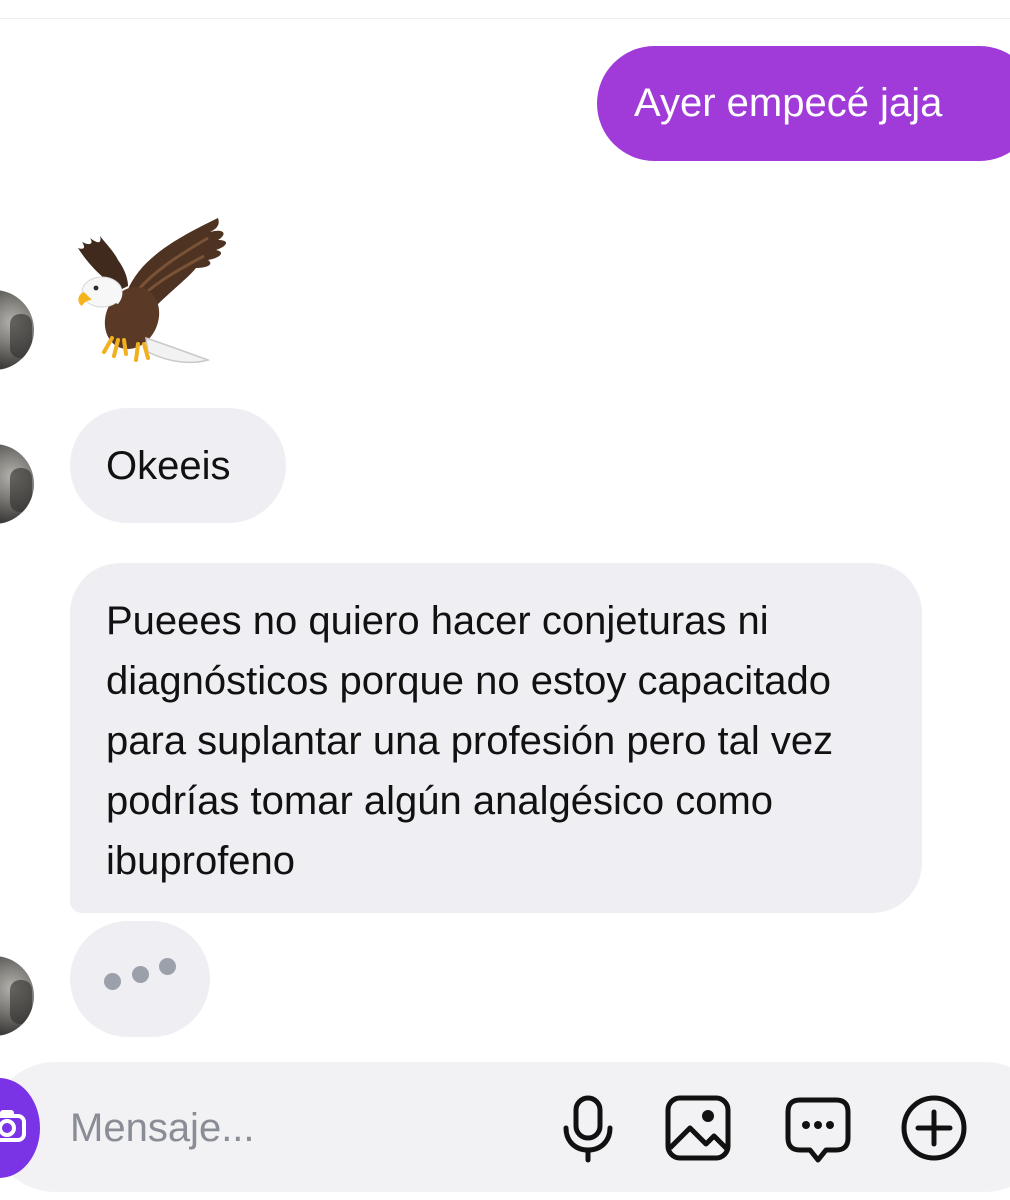 The image size is (1010, 1200). Describe the element at coordinates (168, 466) in the screenshot. I see `incoming-message-text: Okeeis` at that location.